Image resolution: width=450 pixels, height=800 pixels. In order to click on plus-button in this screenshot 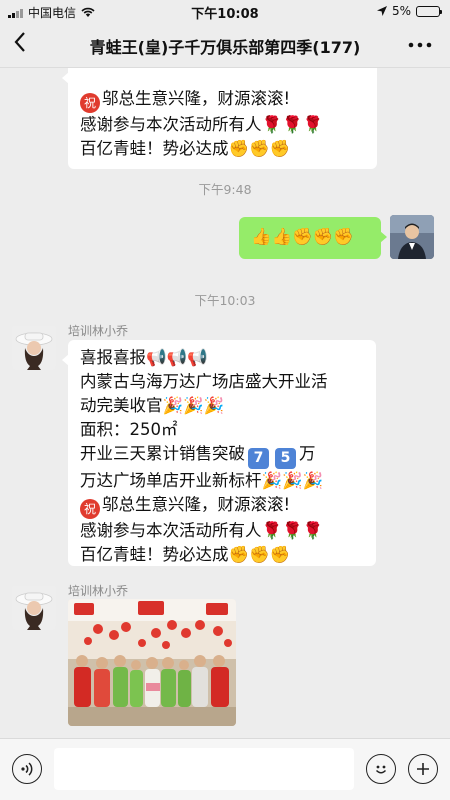, I will do `click(423, 769)`.